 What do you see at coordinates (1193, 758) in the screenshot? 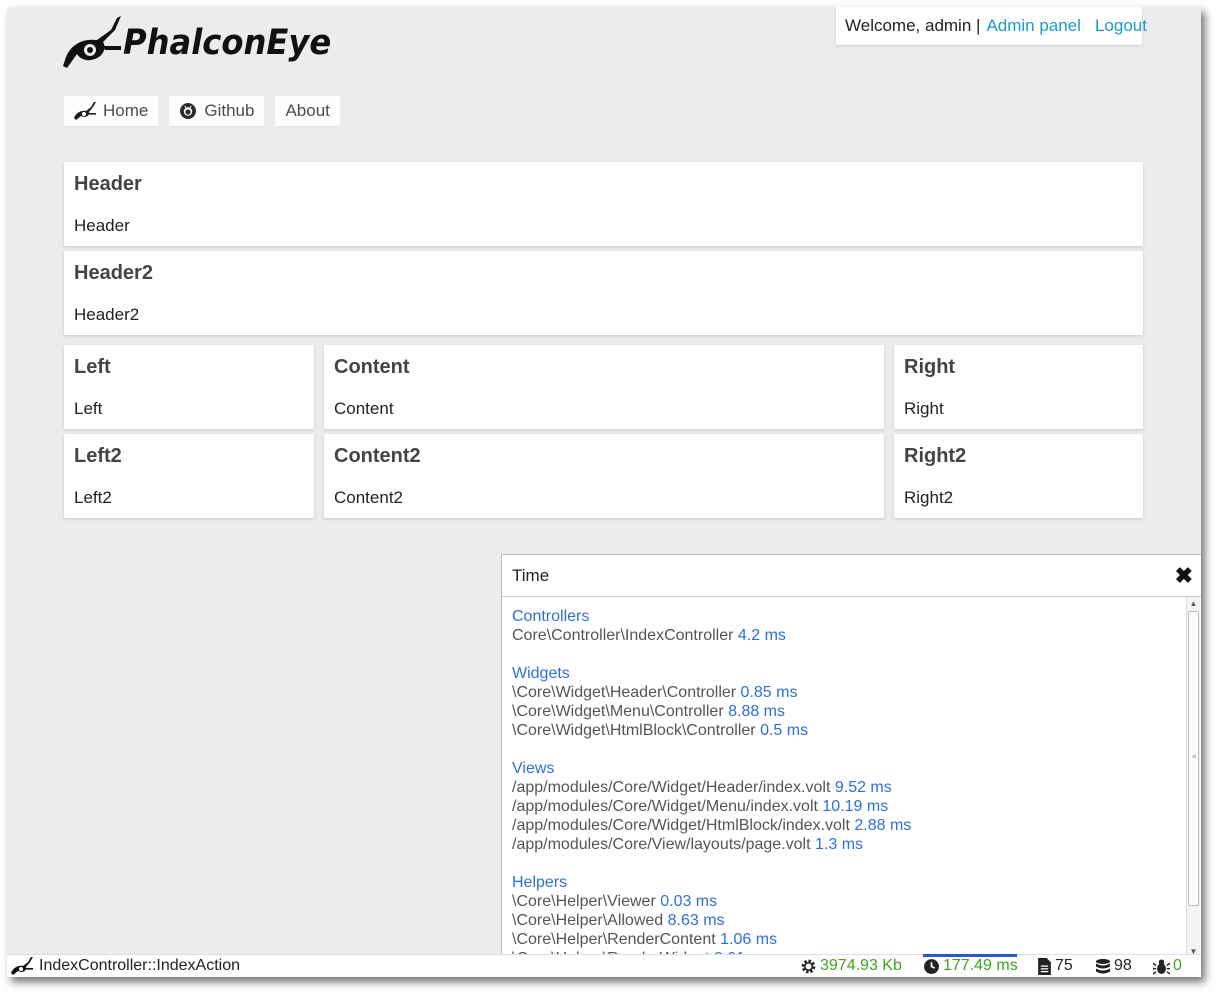
I see `scrollbar-thumb: ≡` at bounding box center [1193, 758].